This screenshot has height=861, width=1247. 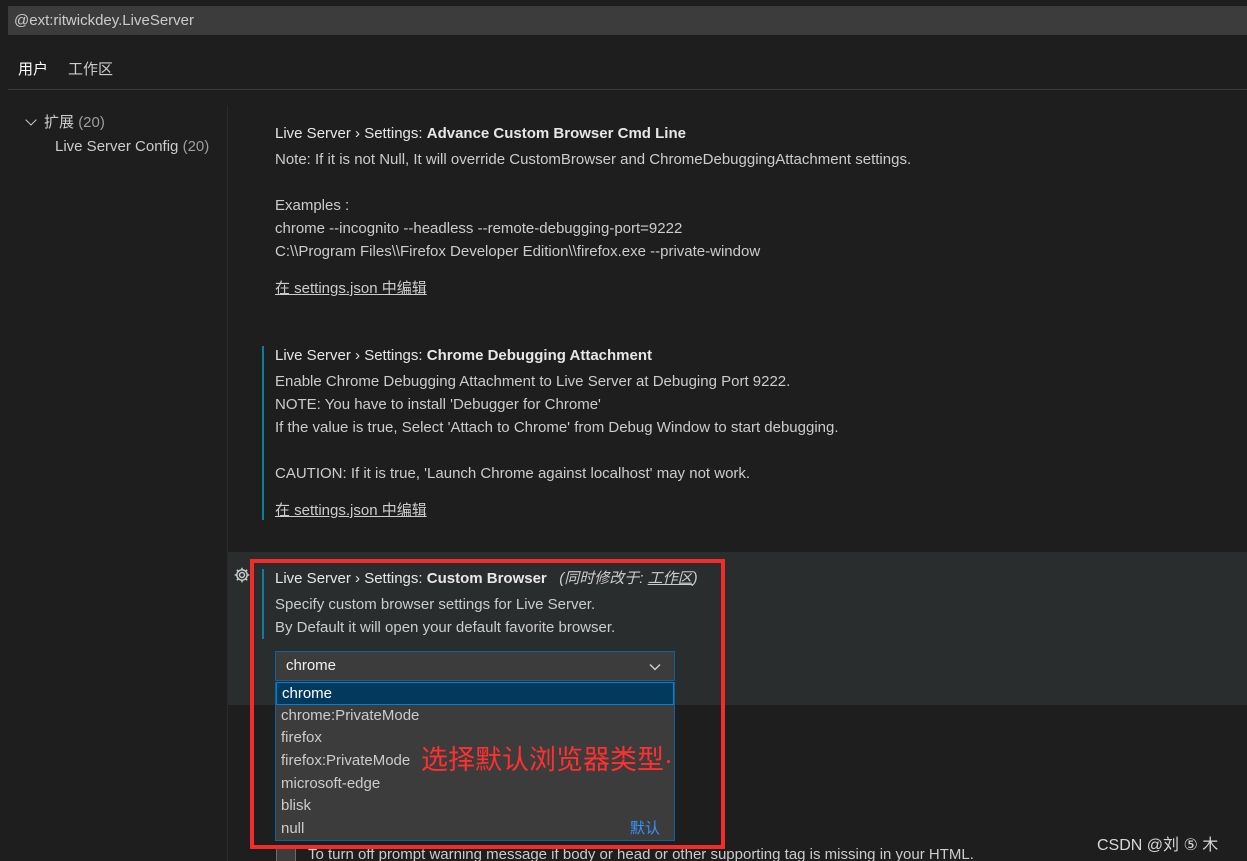 I want to click on also-modified-workspace-link: 工作区, so click(x=670, y=578).